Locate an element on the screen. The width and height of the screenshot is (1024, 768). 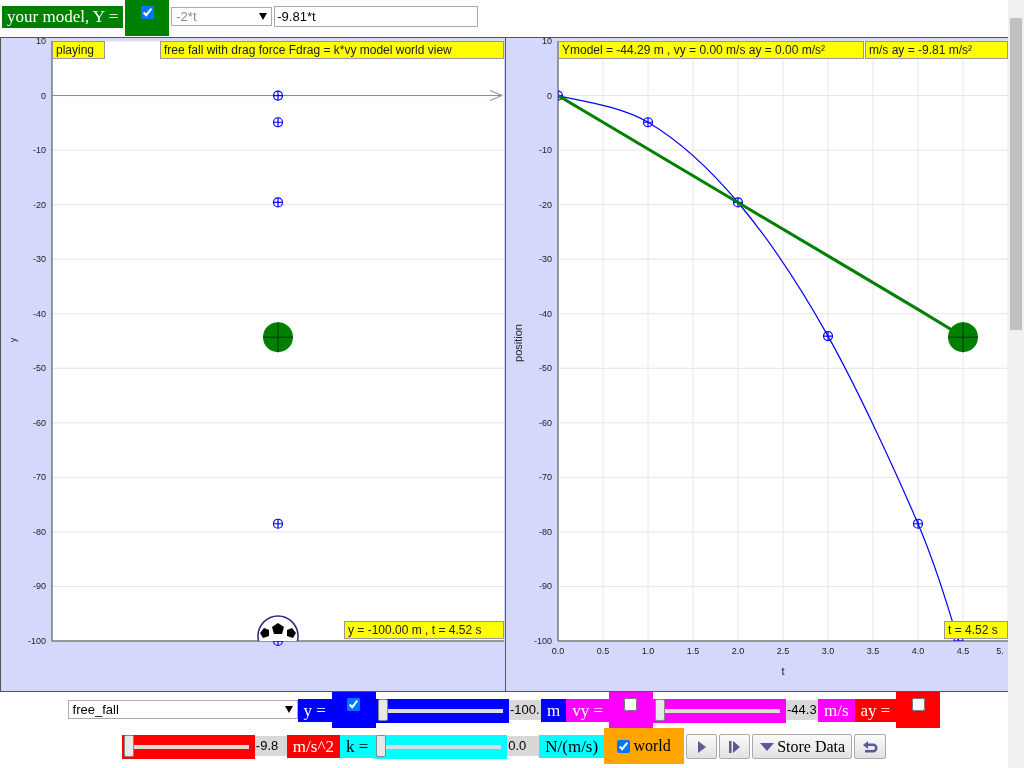
tick-label: 4.0 is located at coordinates (918, 651).